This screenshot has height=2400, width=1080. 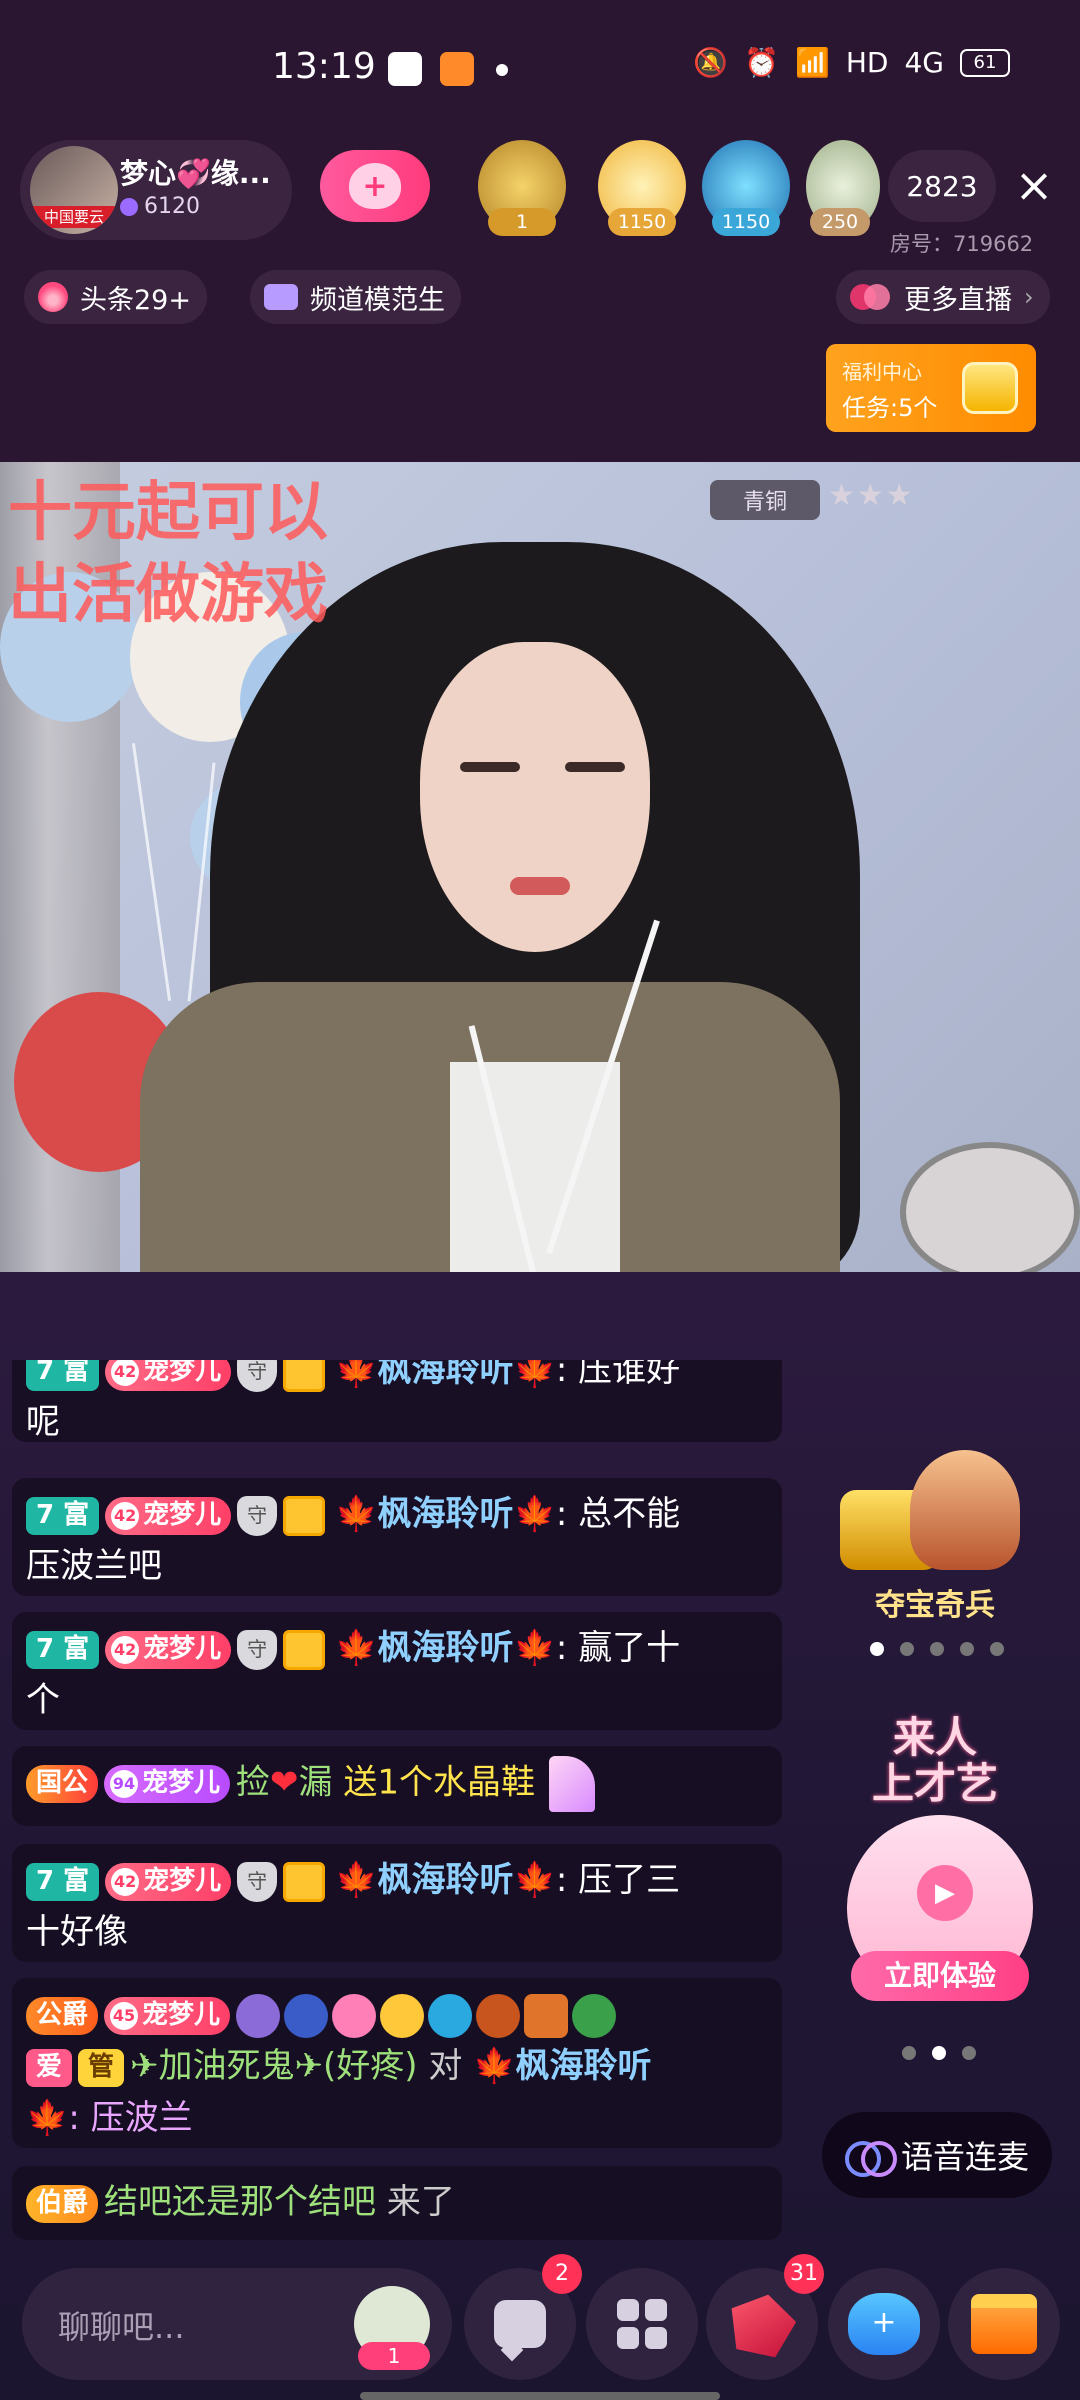 I want to click on headline-pill: 头条29+, so click(x=115, y=297).